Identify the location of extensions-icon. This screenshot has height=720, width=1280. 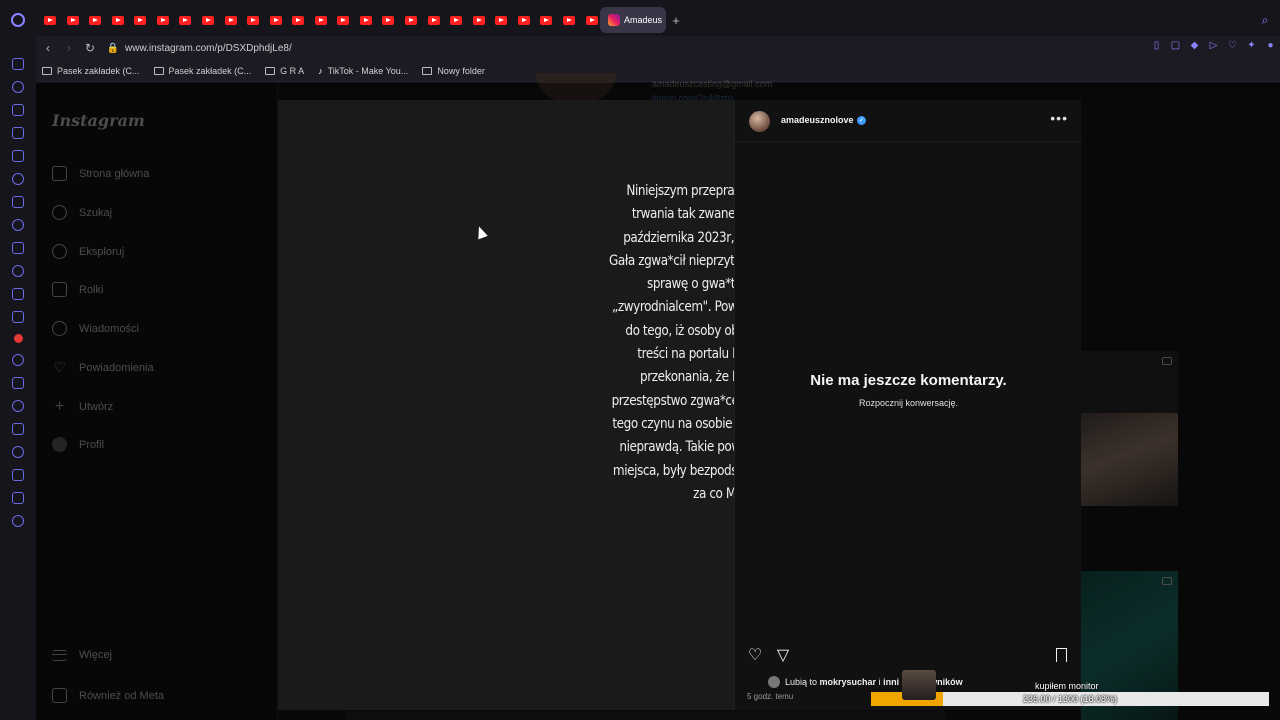
(18, 498).